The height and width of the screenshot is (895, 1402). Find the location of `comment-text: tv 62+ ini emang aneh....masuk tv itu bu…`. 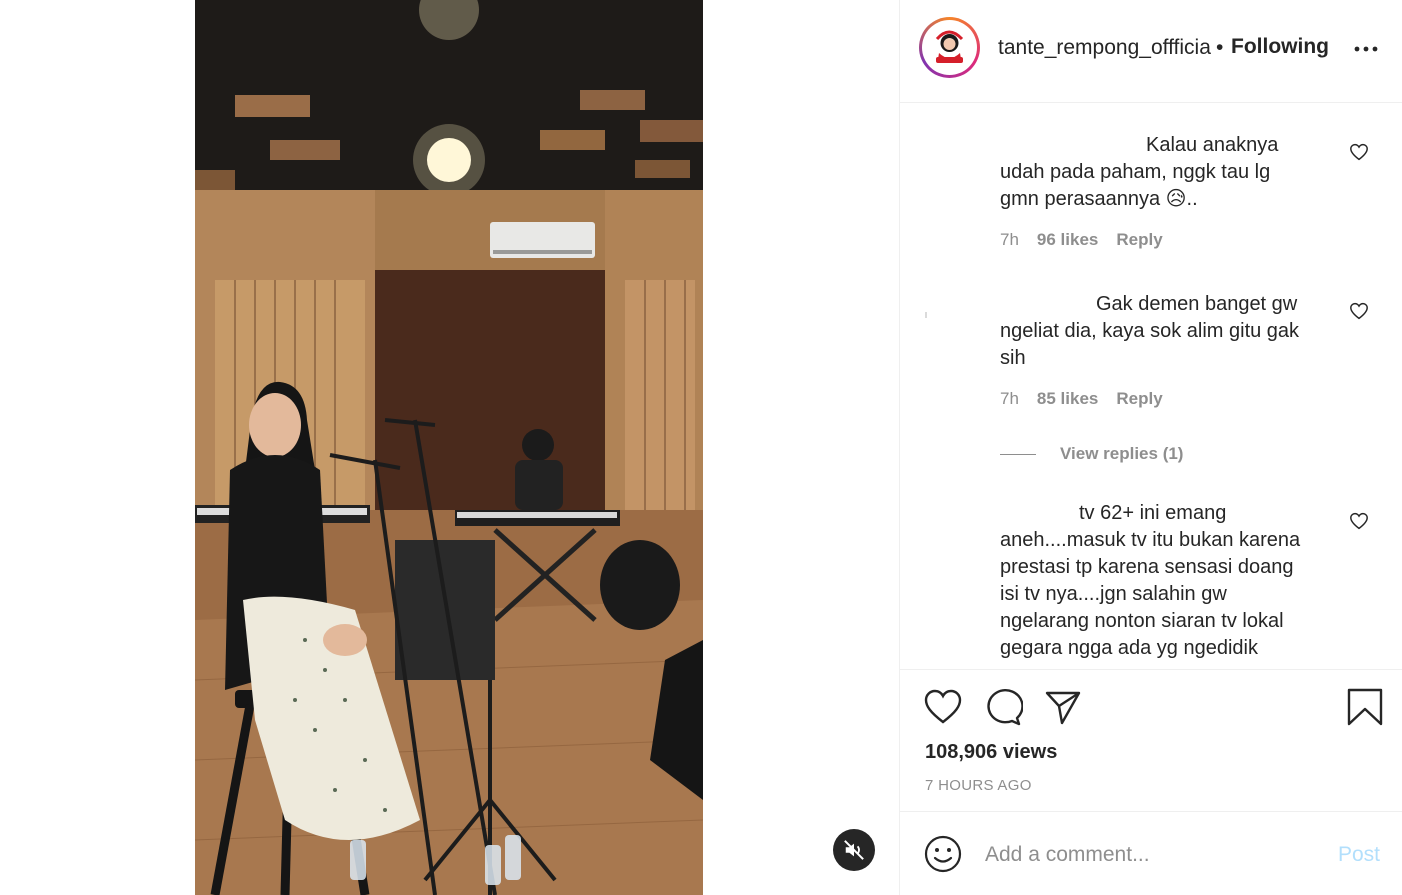

comment-text: tv 62+ ini emang aneh....masuk tv itu bu… is located at coordinates (1170, 581).